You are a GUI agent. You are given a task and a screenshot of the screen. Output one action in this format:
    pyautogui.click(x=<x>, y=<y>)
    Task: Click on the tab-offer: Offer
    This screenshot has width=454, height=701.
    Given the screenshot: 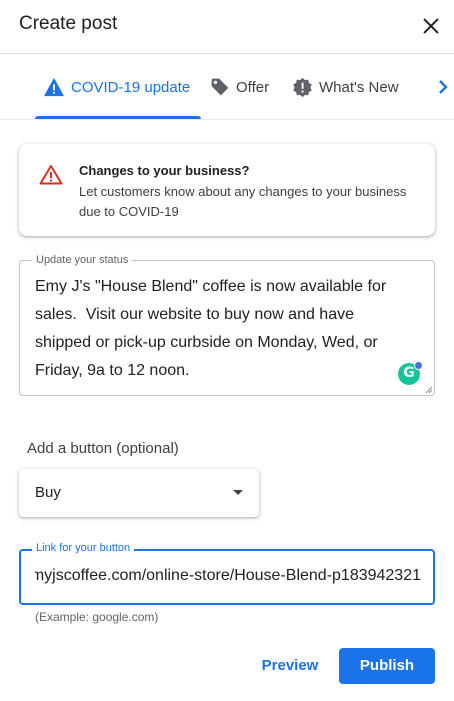 What is the action you would take?
    pyautogui.click(x=240, y=86)
    